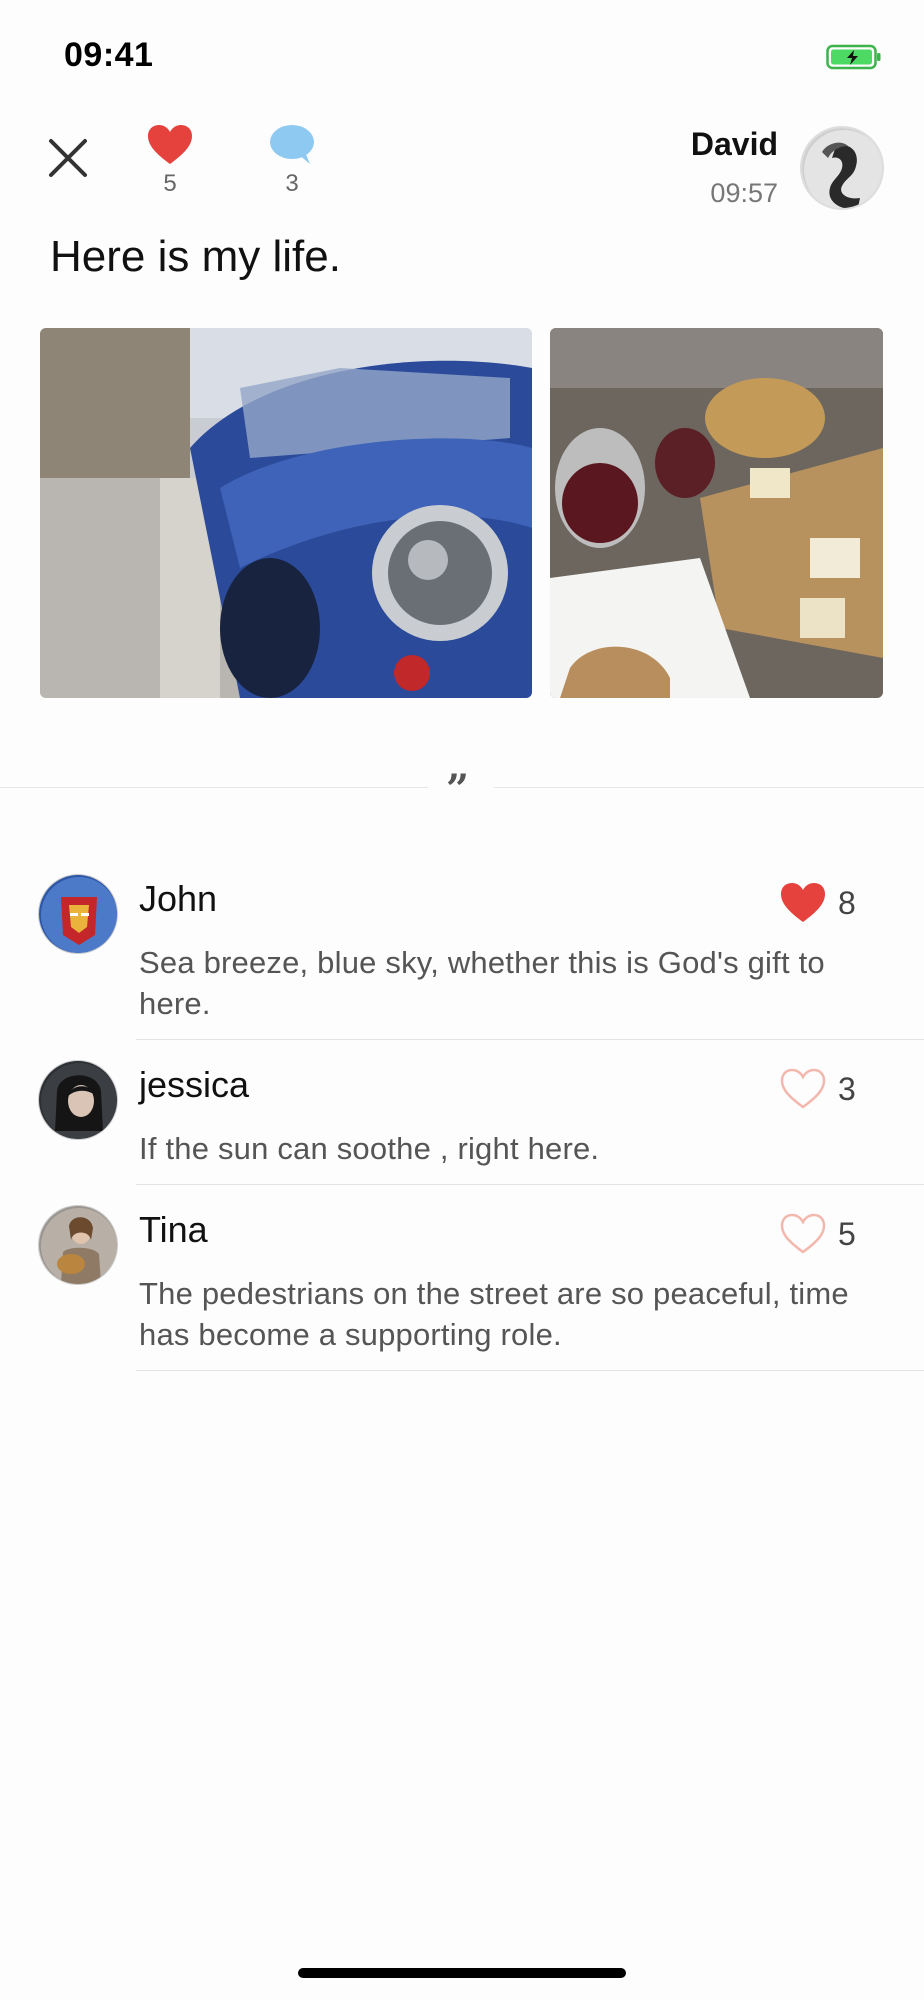 This screenshot has width=924, height=2000. Describe the element at coordinates (173, 1230) in the screenshot. I see `commenter-name: Tina` at that location.